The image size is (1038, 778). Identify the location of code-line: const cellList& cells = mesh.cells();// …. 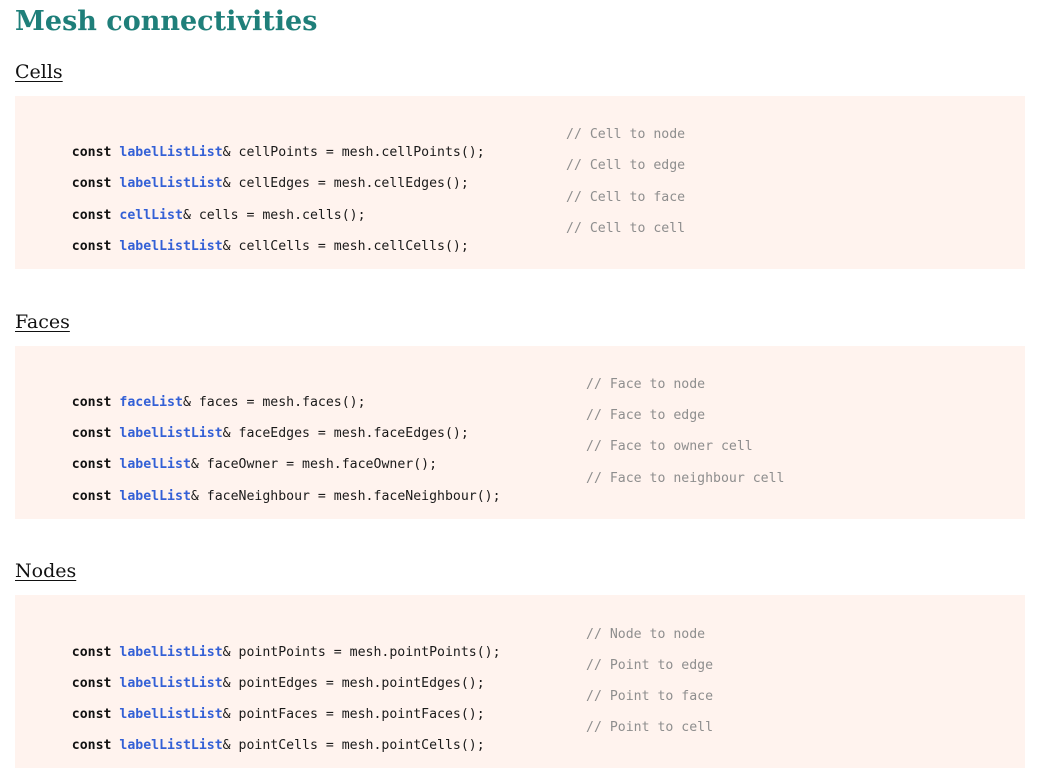
(362, 206).